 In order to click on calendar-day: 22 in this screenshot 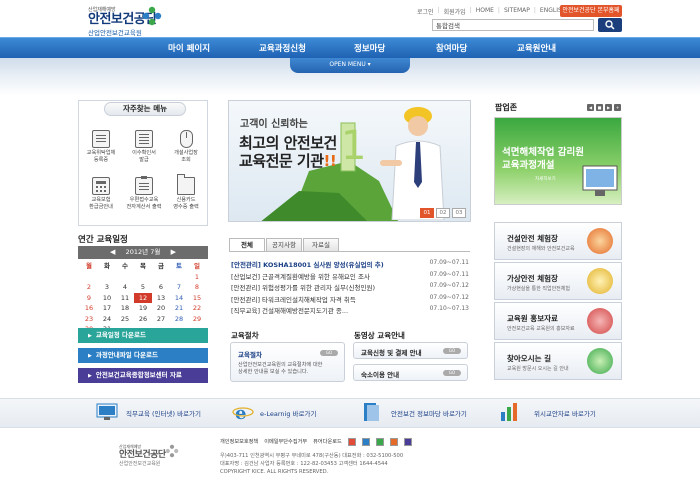, I will do `click(197, 308)`.